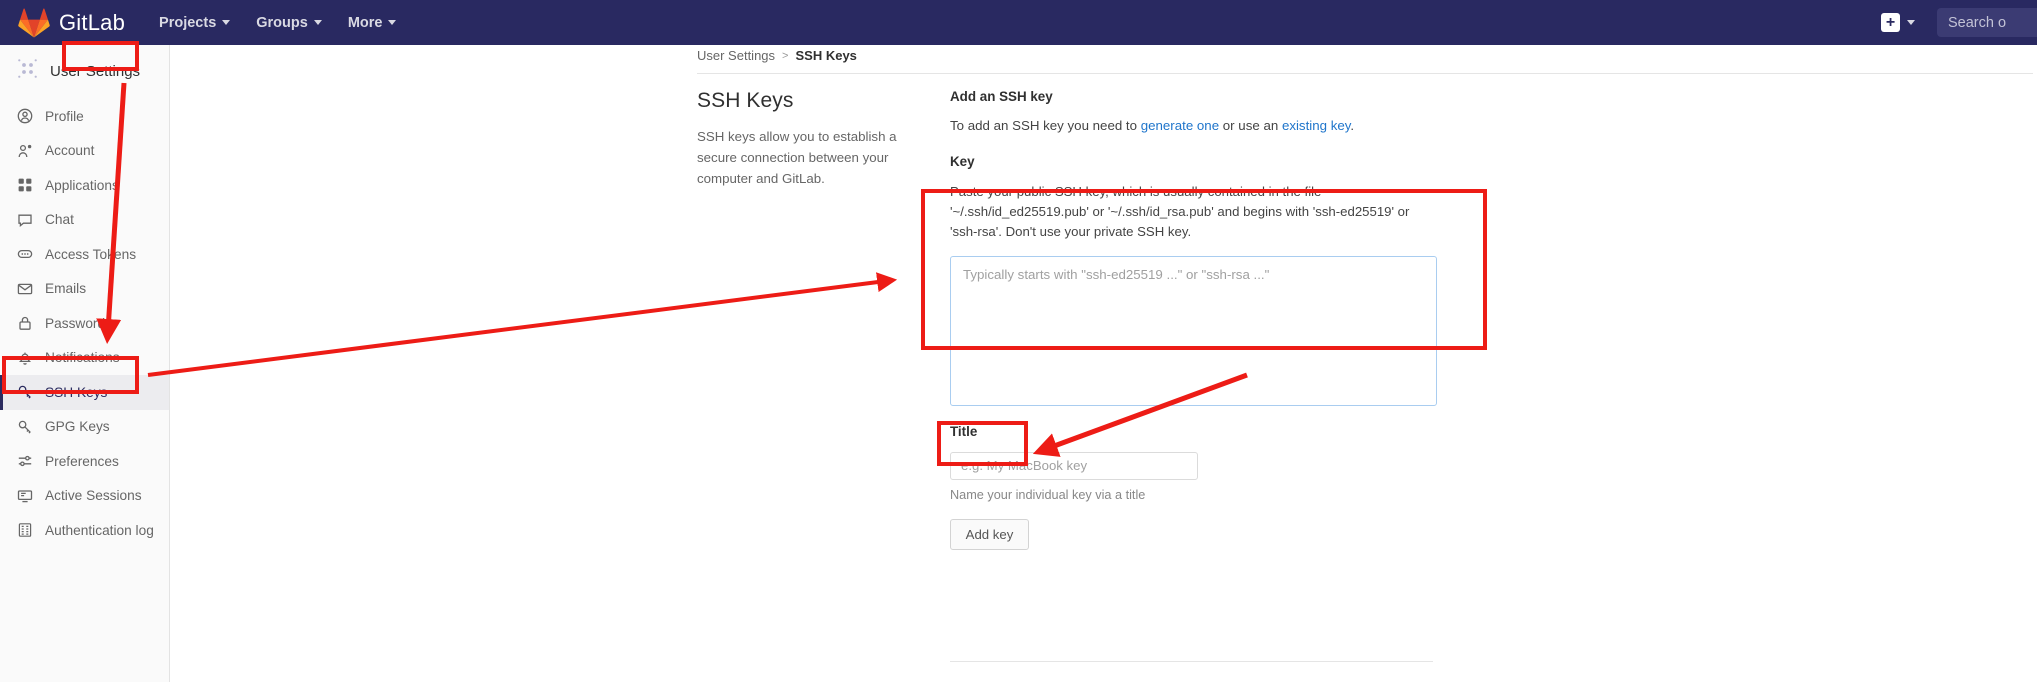 This screenshot has width=2037, height=682. I want to click on existing-key-link: existing key, so click(1316, 125).